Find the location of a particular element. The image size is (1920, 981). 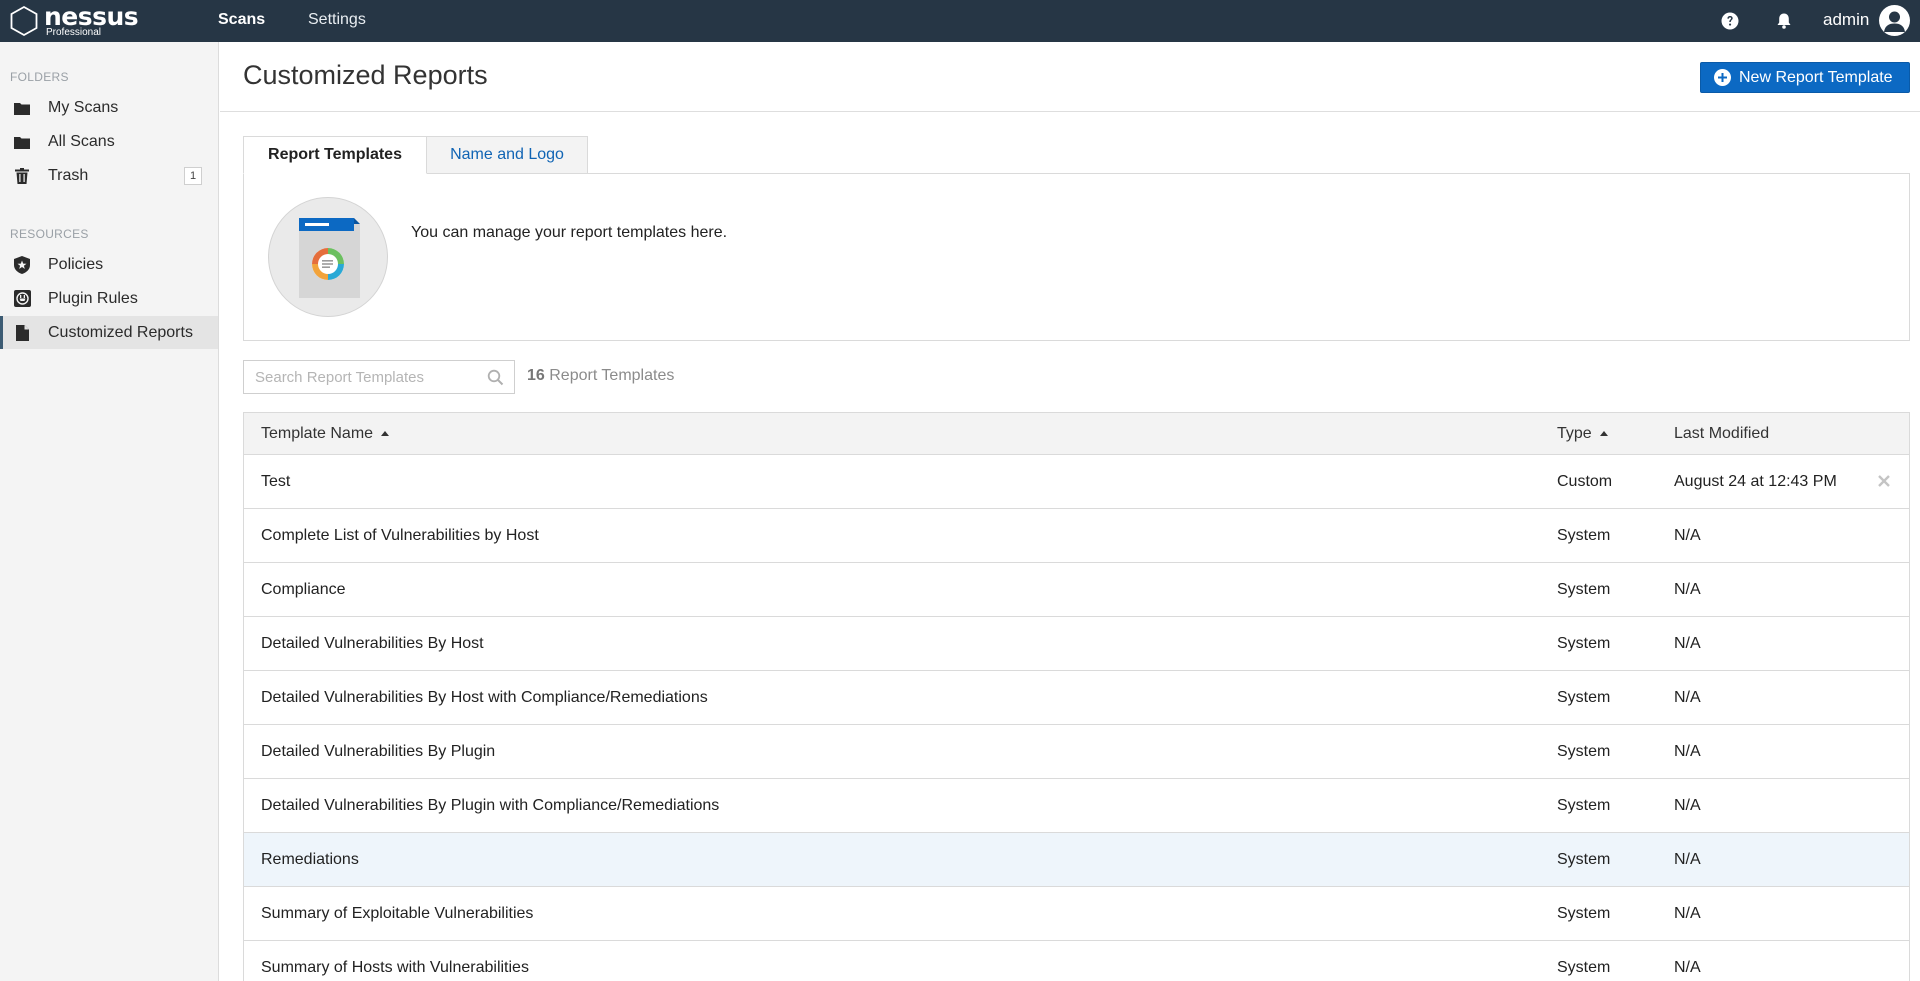

sidebar-item-plugin-rules: Plugin Rules is located at coordinates (109, 298).